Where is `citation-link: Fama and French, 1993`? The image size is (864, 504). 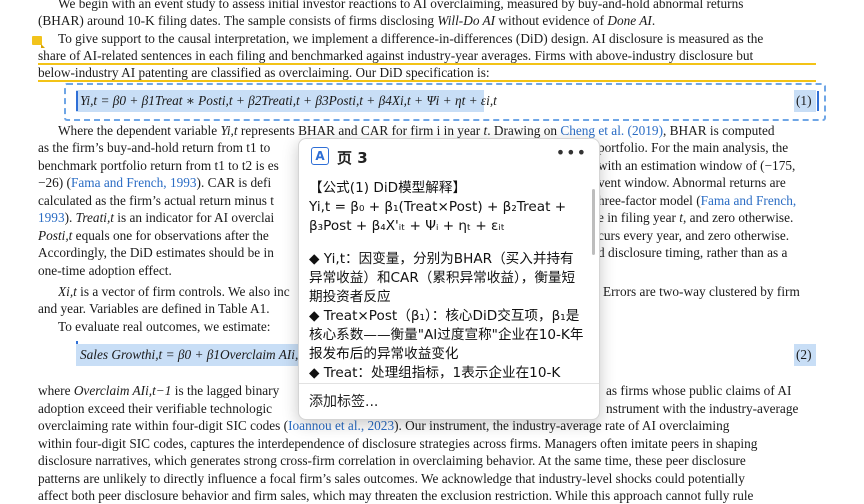
citation-link: Fama and French, 1993 is located at coordinates (134, 182).